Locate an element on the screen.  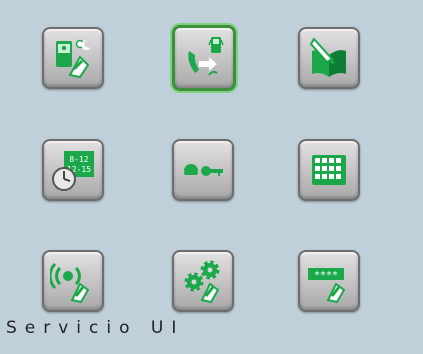
tile-settings is located at coordinates (203, 281).